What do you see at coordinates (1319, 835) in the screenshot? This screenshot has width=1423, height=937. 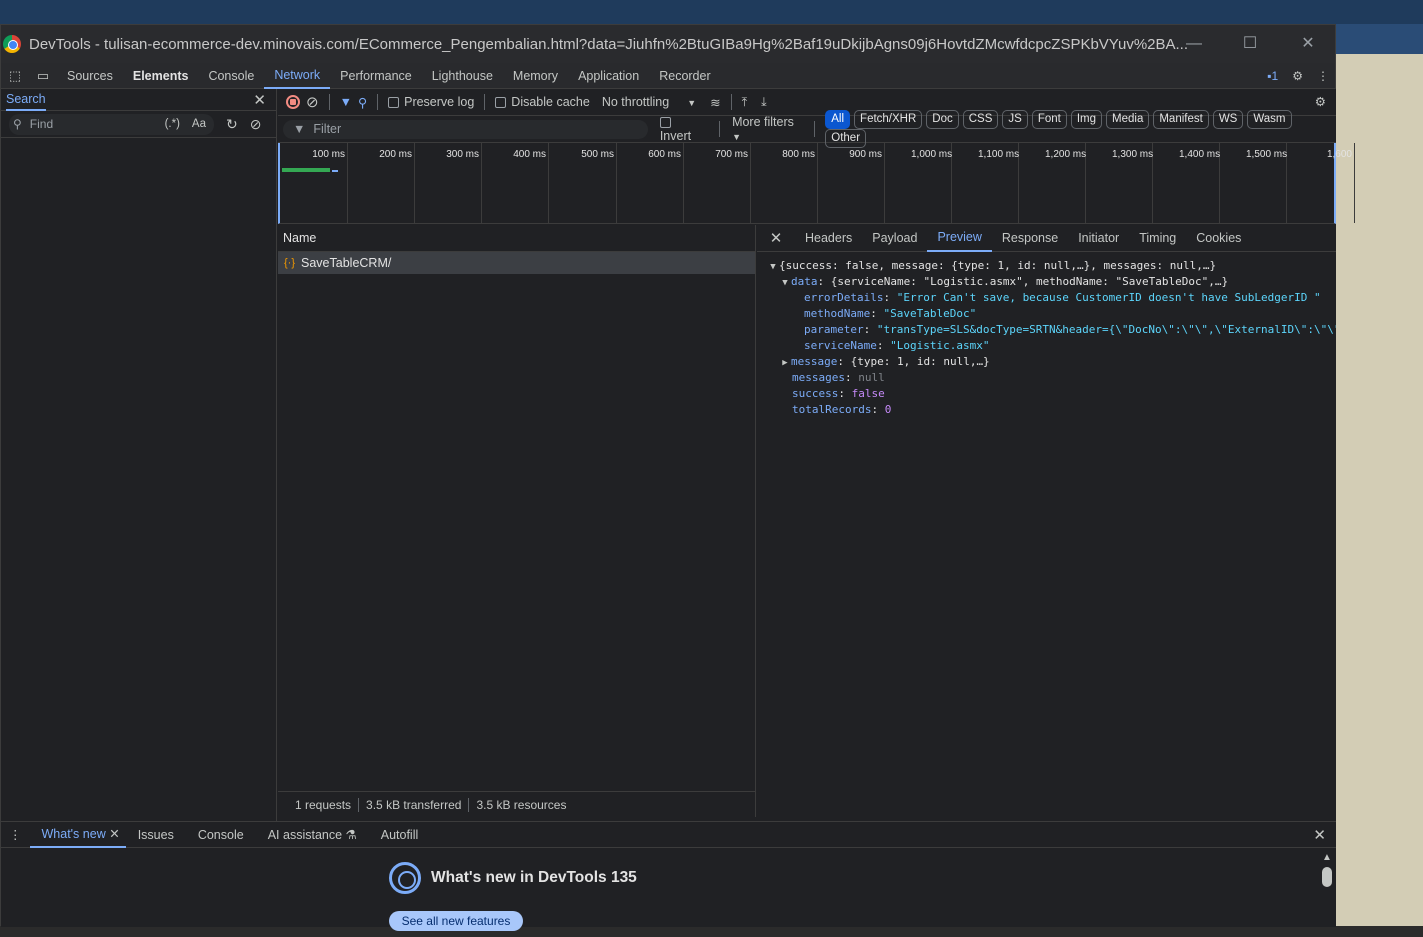 I see `close-drawer-icon: ✕` at bounding box center [1319, 835].